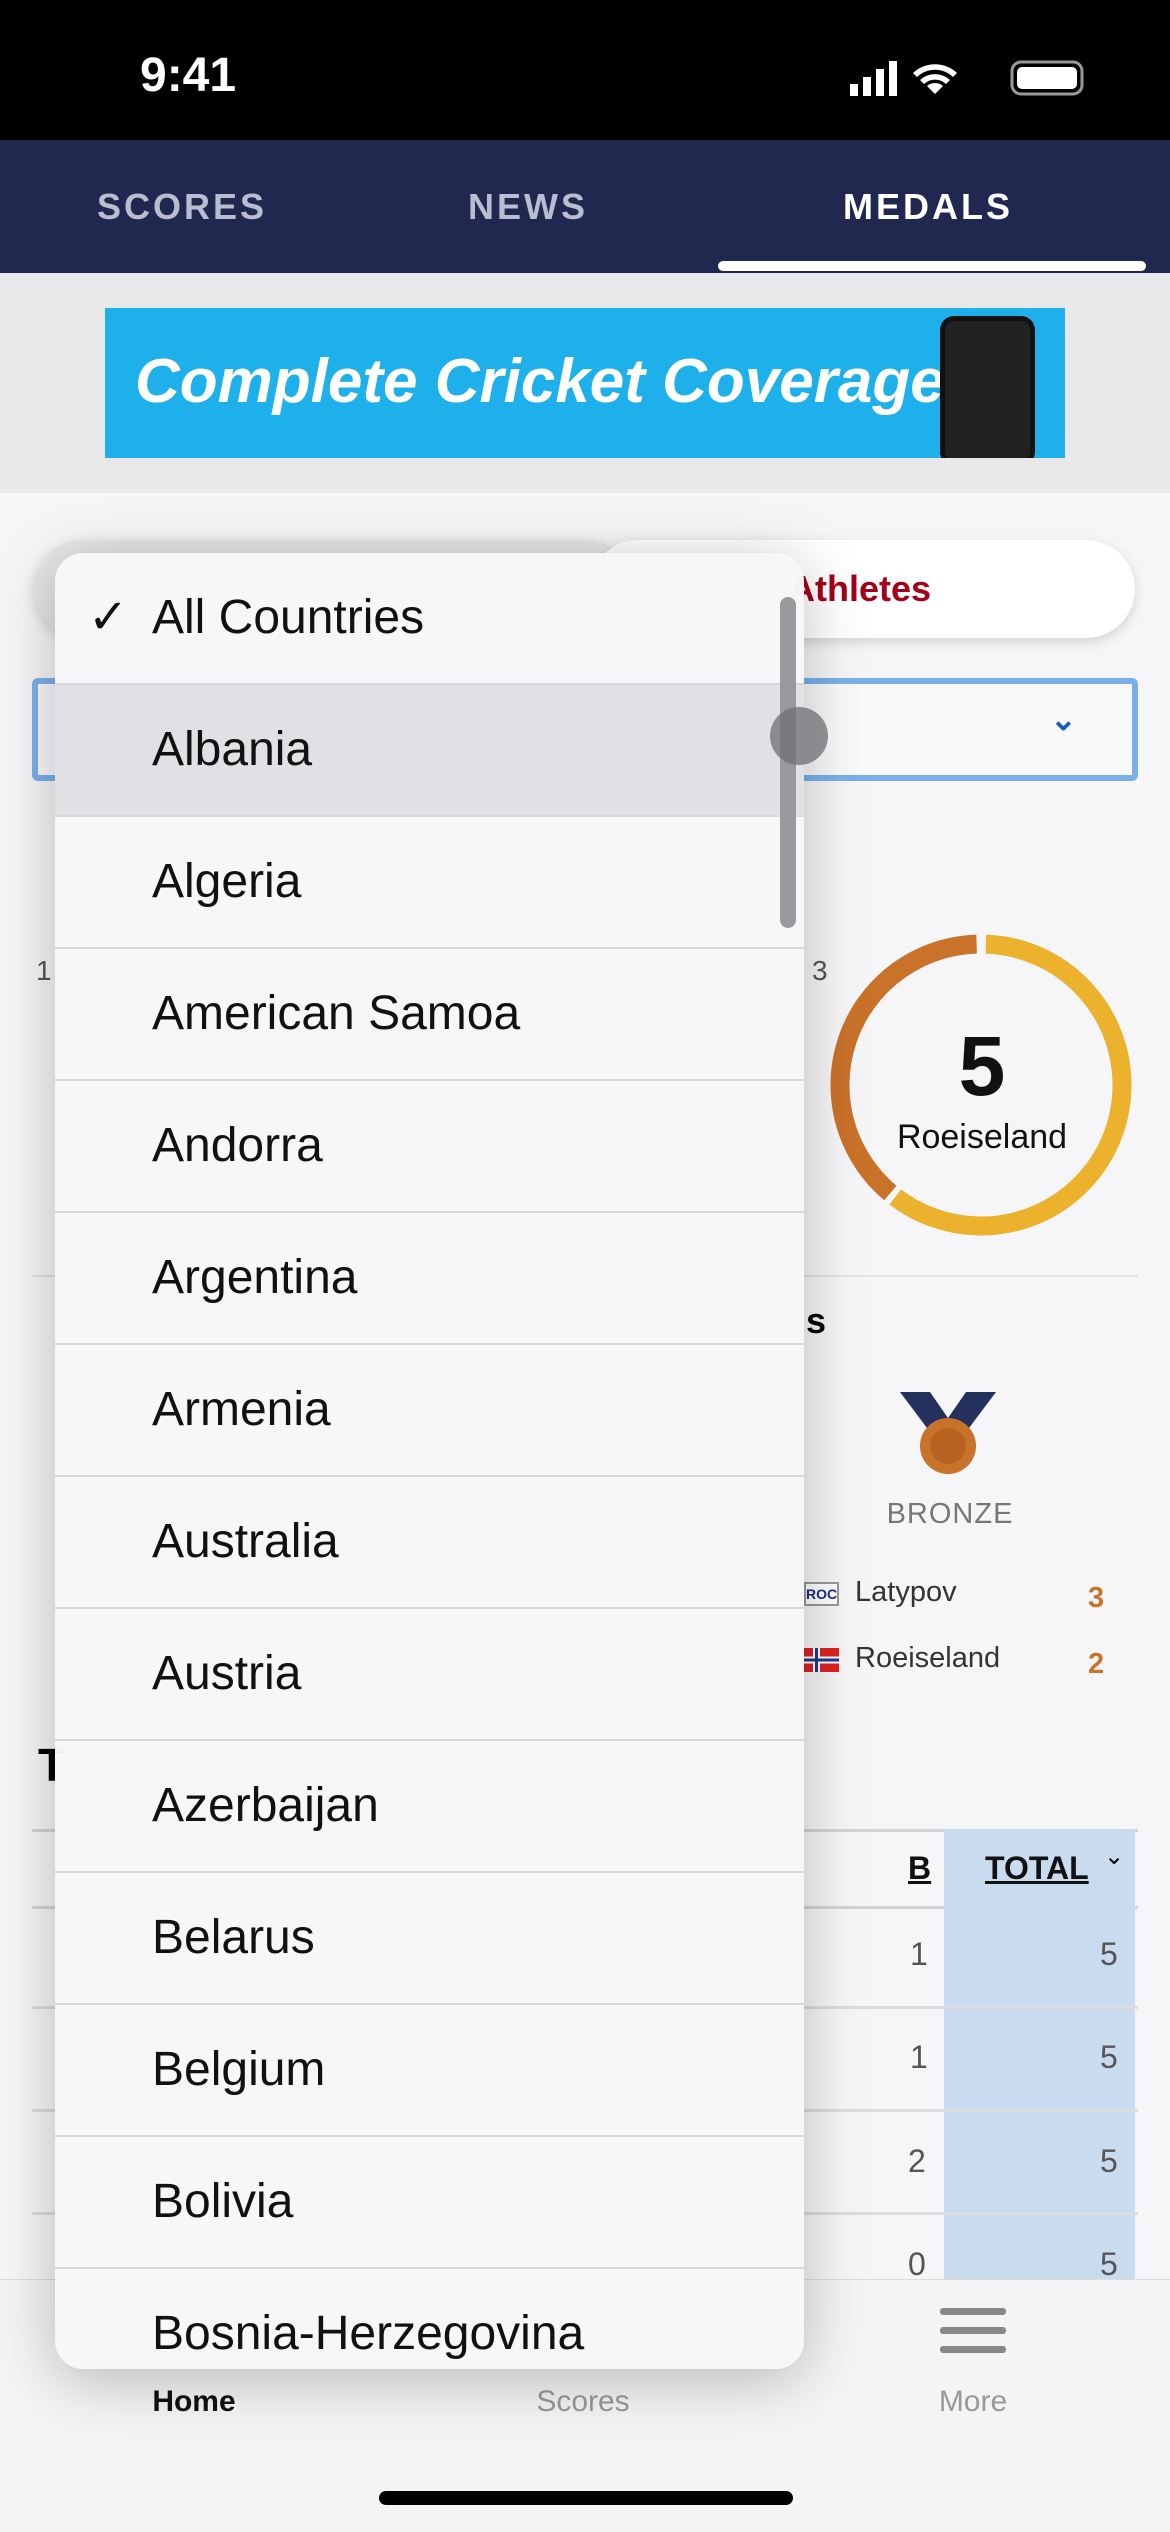 The height and width of the screenshot is (2532, 1170). I want to click on option-country: Albania, so click(429, 751).